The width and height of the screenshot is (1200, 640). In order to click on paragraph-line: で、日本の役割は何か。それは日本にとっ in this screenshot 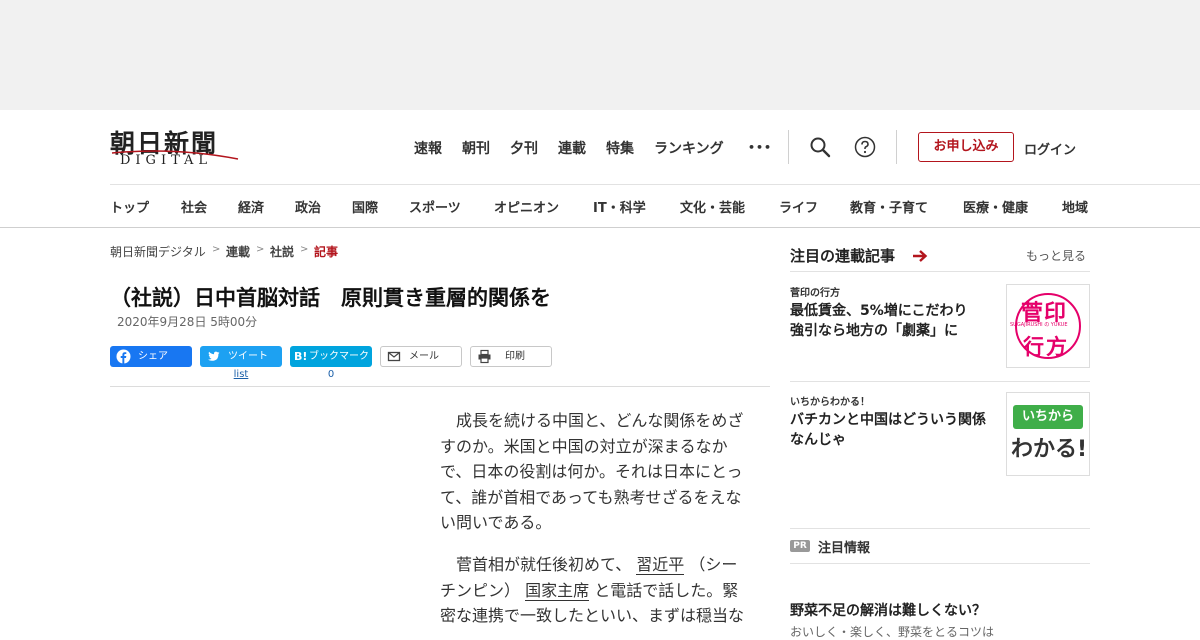, I will do `click(591, 471)`.